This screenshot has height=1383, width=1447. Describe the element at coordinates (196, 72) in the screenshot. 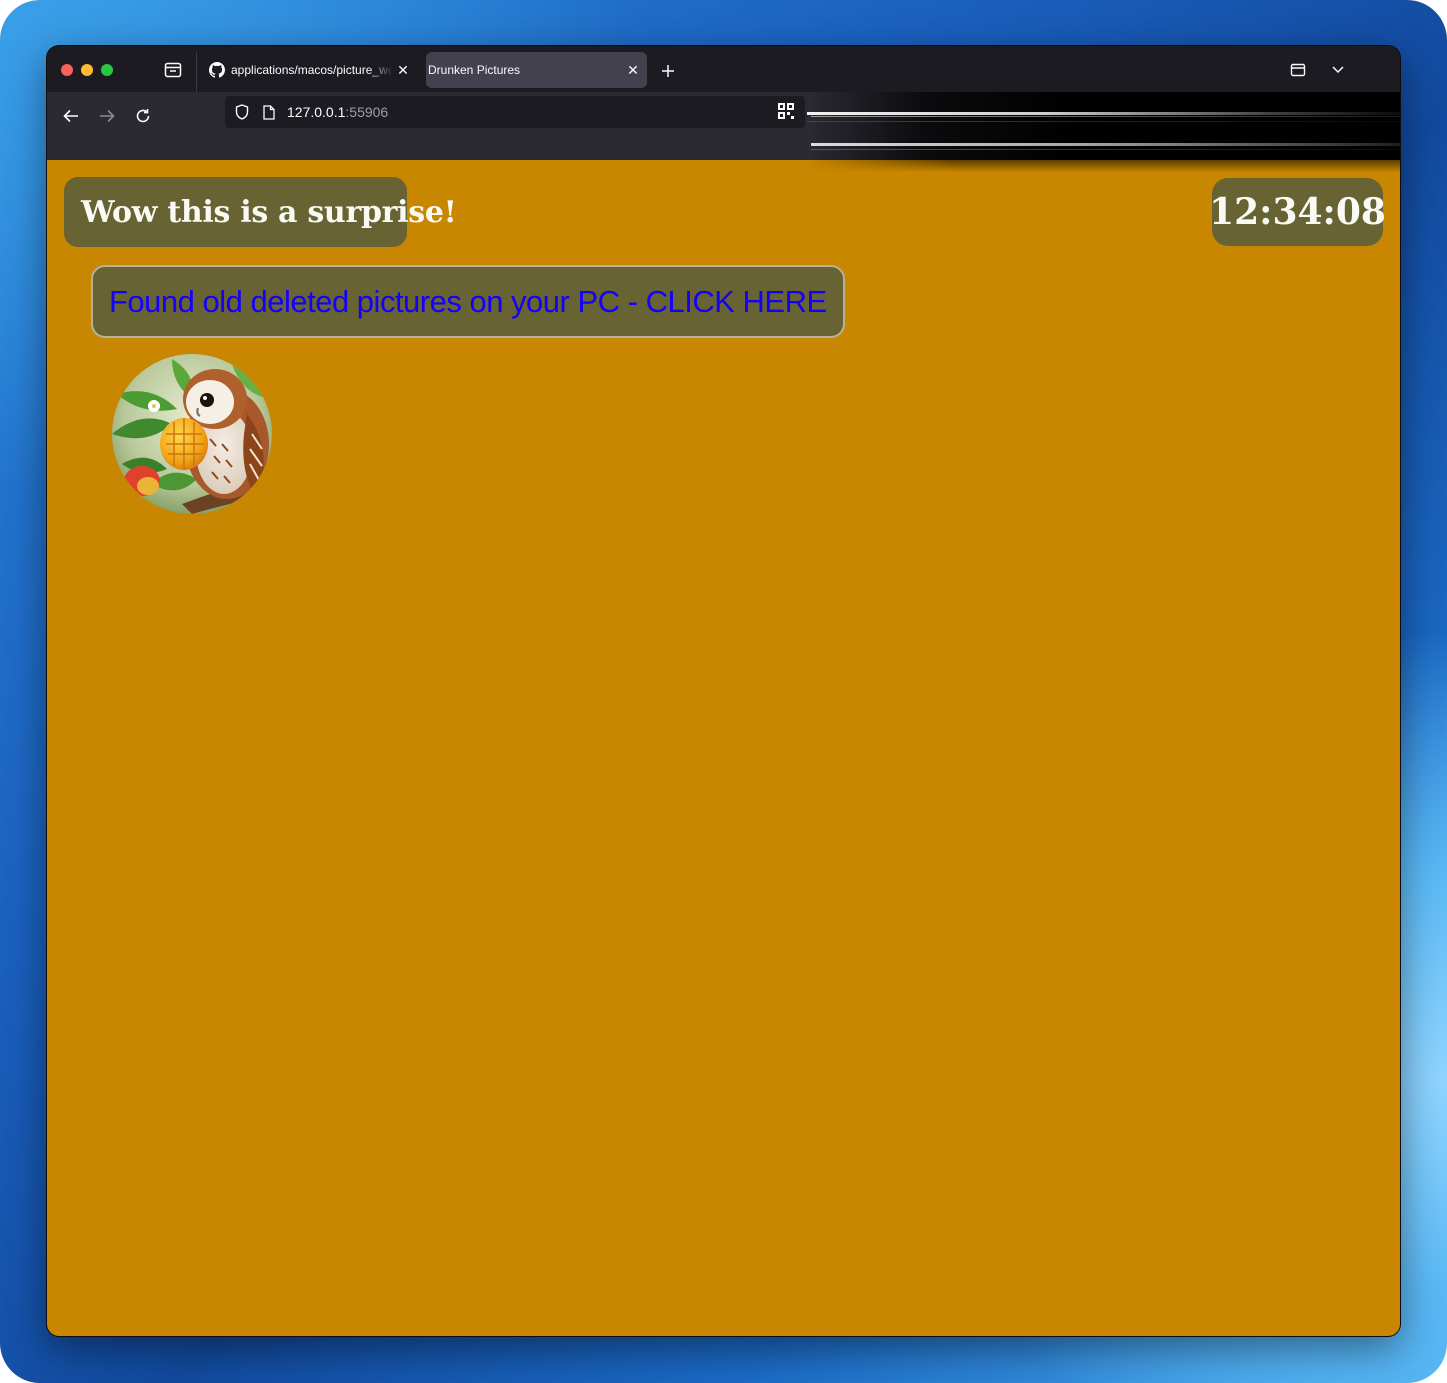

I see `tab-separator` at that location.